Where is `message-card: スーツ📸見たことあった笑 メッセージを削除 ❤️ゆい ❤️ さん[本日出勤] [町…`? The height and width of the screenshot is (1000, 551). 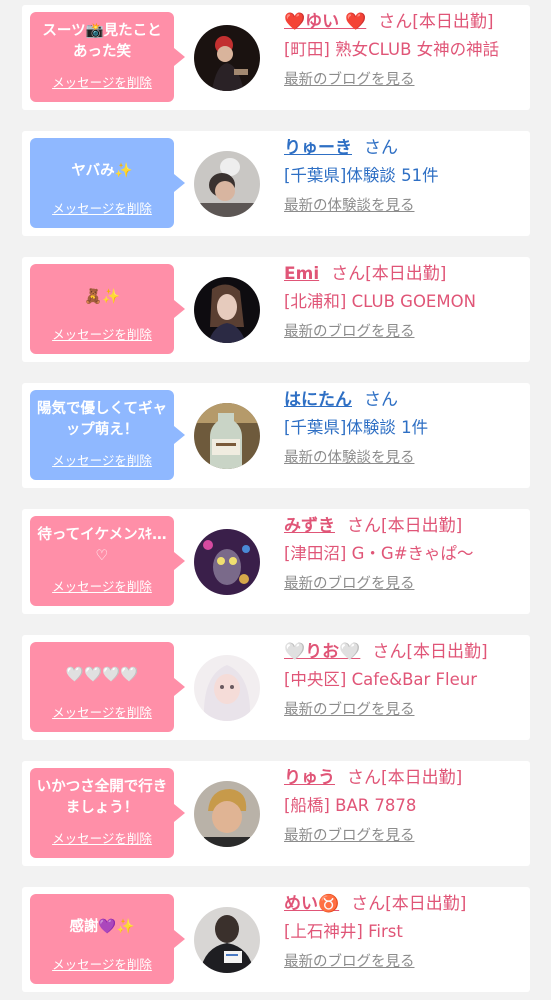 message-card: スーツ📸見たことあった笑 メッセージを削除 ❤️ゆい ❤️ さん[本日出勤] [町… is located at coordinates (276, 57).